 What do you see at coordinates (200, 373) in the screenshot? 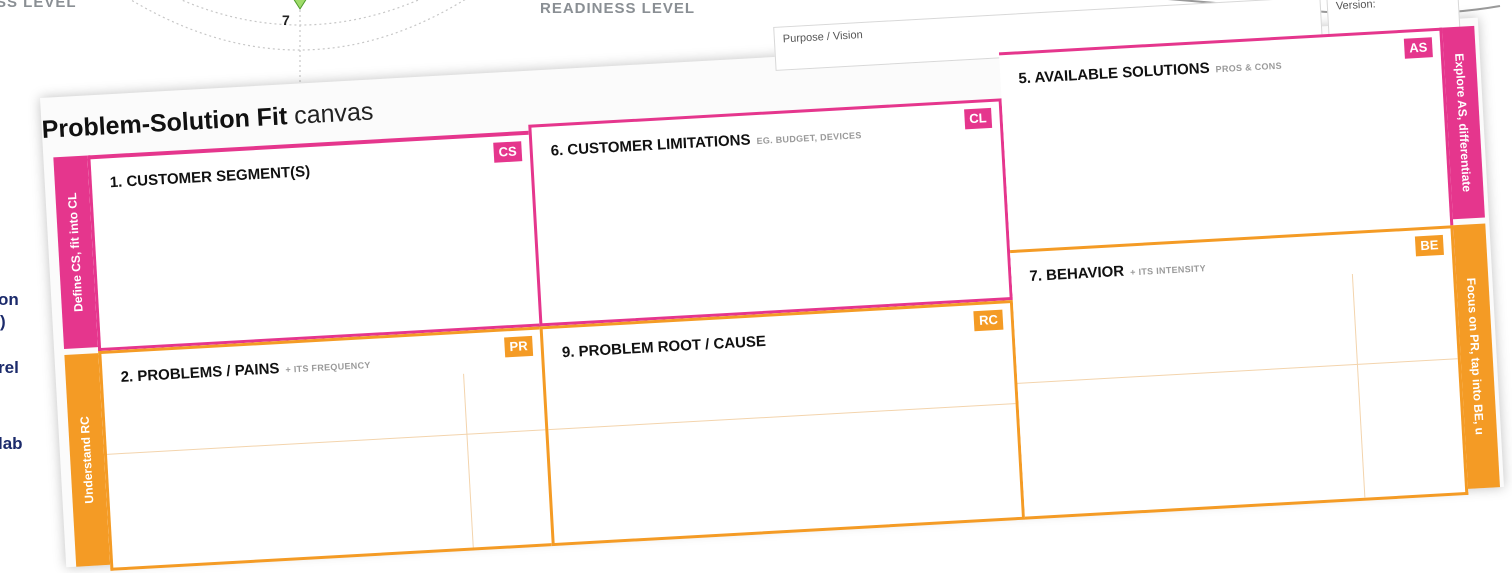
I see `cell-title-text: 2. PROBLEMS / PAINS` at bounding box center [200, 373].